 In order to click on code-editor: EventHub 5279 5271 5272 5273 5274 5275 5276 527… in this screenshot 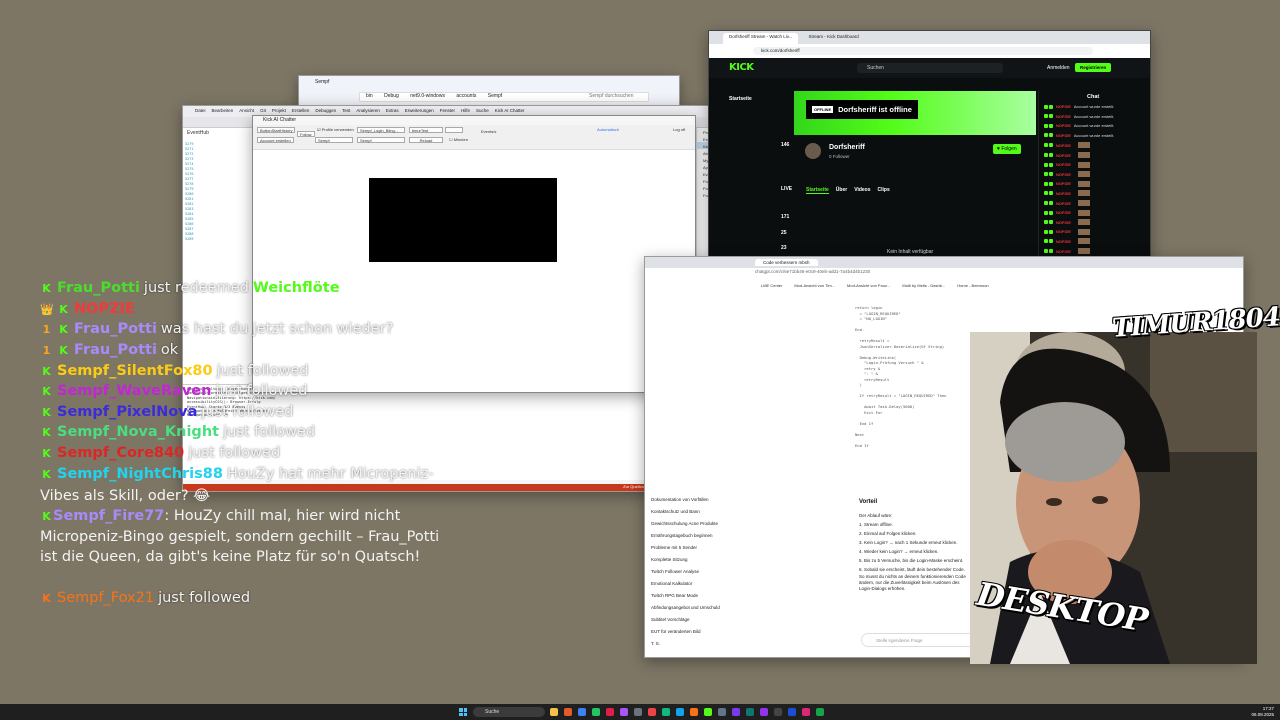, I will do `click(218, 263)`.